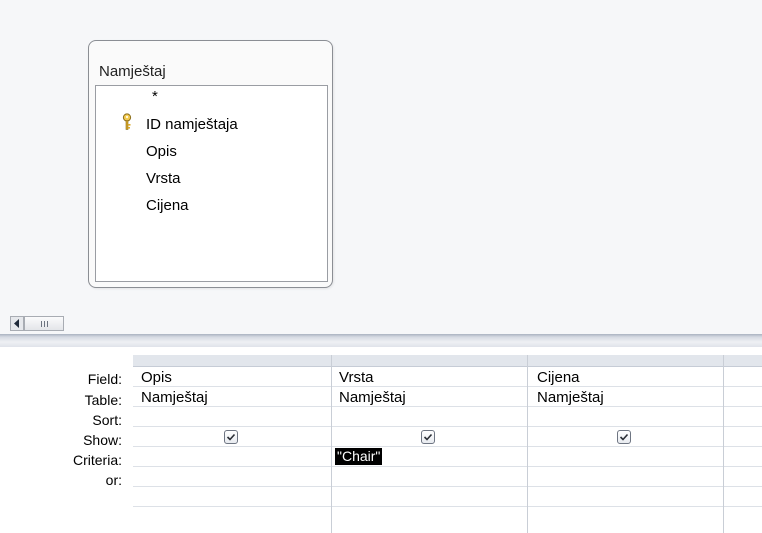  What do you see at coordinates (163, 178) in the screenshot?
I see `field-item-vrsta: Vrsta` at bounding box center [163, 178].